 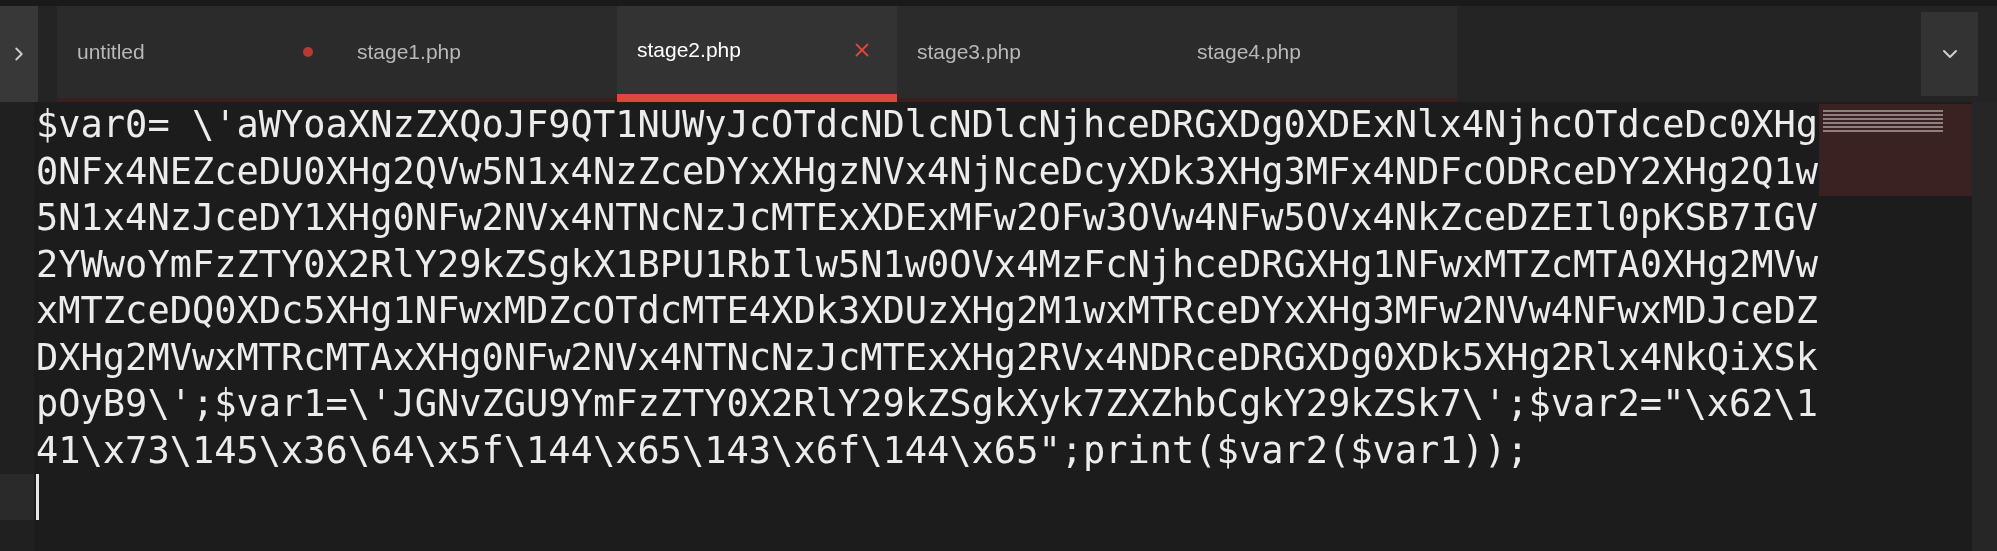 I want to click on code-line: 0NFx4NEZceDU0XHg2QVw5N1x4NzZceDYxXHgzNVx4NjNceDcyXDk3XHg3MFx4NDFcODRceDY2XHg2Q1w, so click(x=927, y=171).